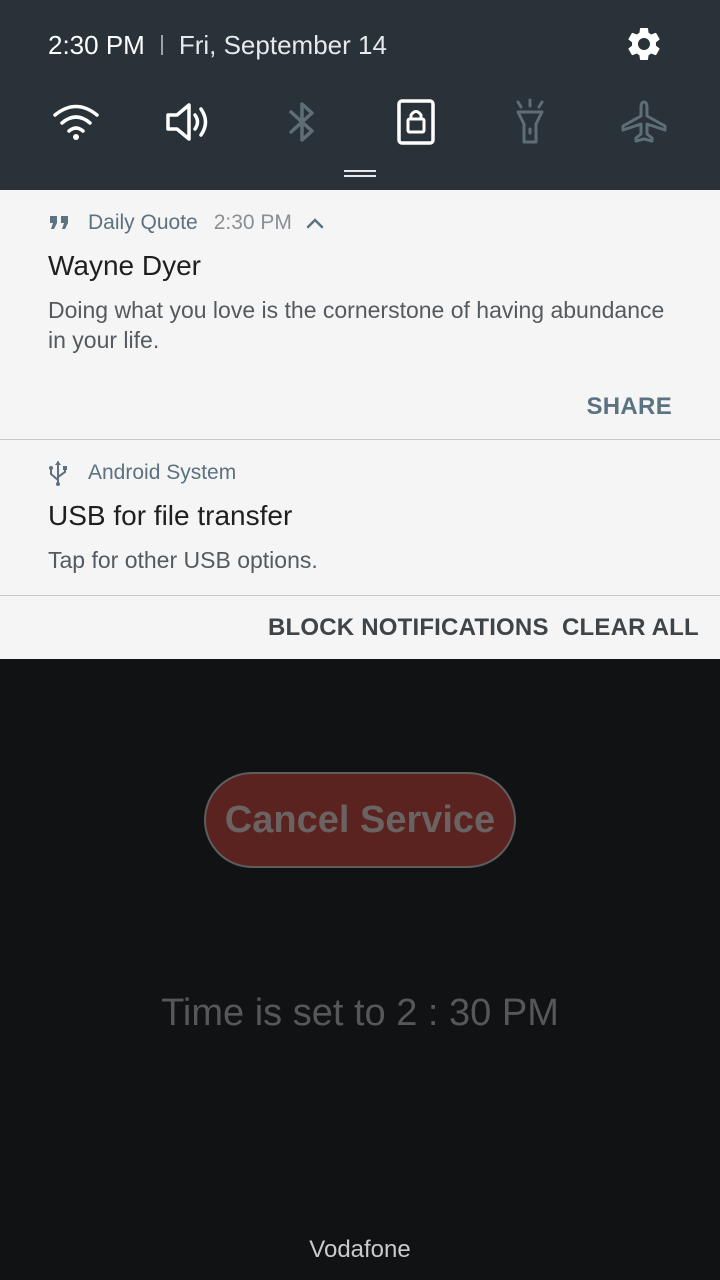  I want to click on screen-lock-icon, so click(416, 122).